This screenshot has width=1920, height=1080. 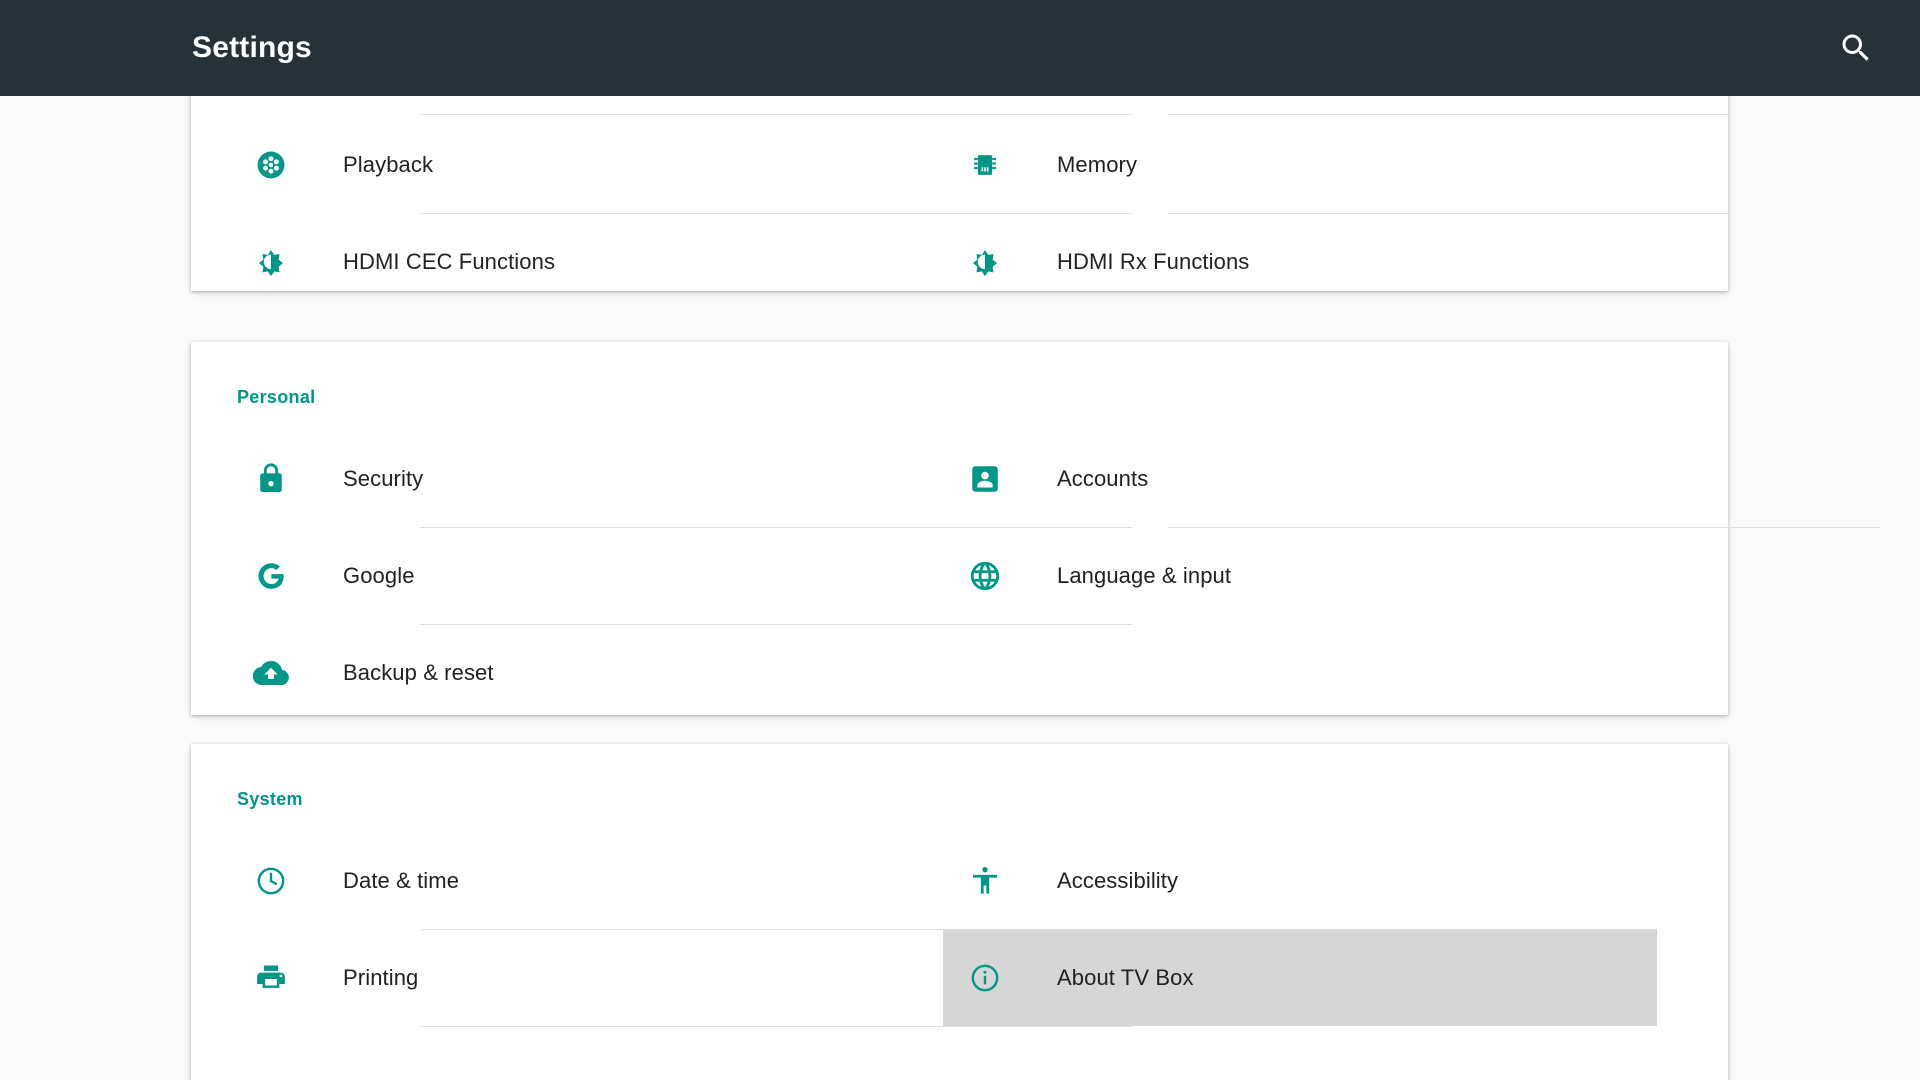 What do you see at coordinates (379, 575) in the screenshot?
I see `list-item-label: Google` at bounding box center [379, 575].